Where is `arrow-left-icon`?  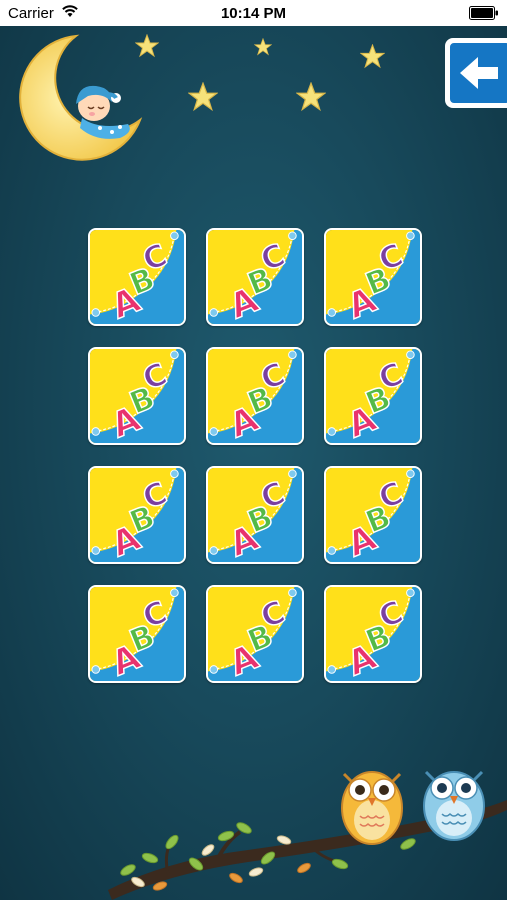 arrow-left-icon is located at coordinates (479, 73).